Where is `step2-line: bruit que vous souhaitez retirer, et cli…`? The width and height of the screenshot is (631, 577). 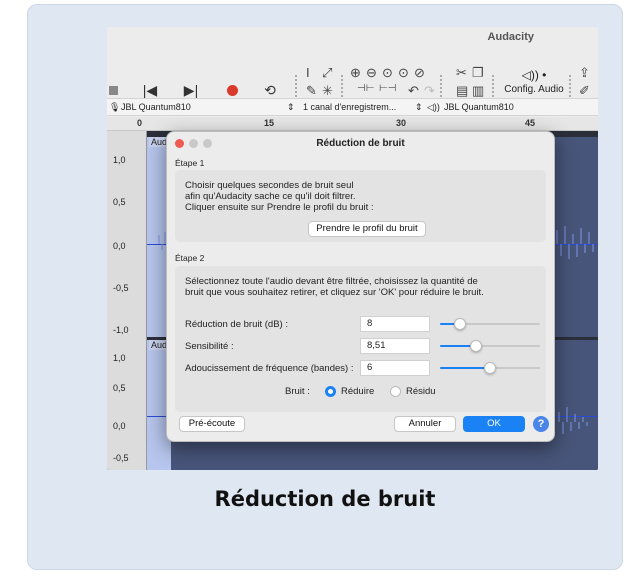
step2-line: bruit que vous souhaitez retirer, et cli… is located at coordinates (334, 292).